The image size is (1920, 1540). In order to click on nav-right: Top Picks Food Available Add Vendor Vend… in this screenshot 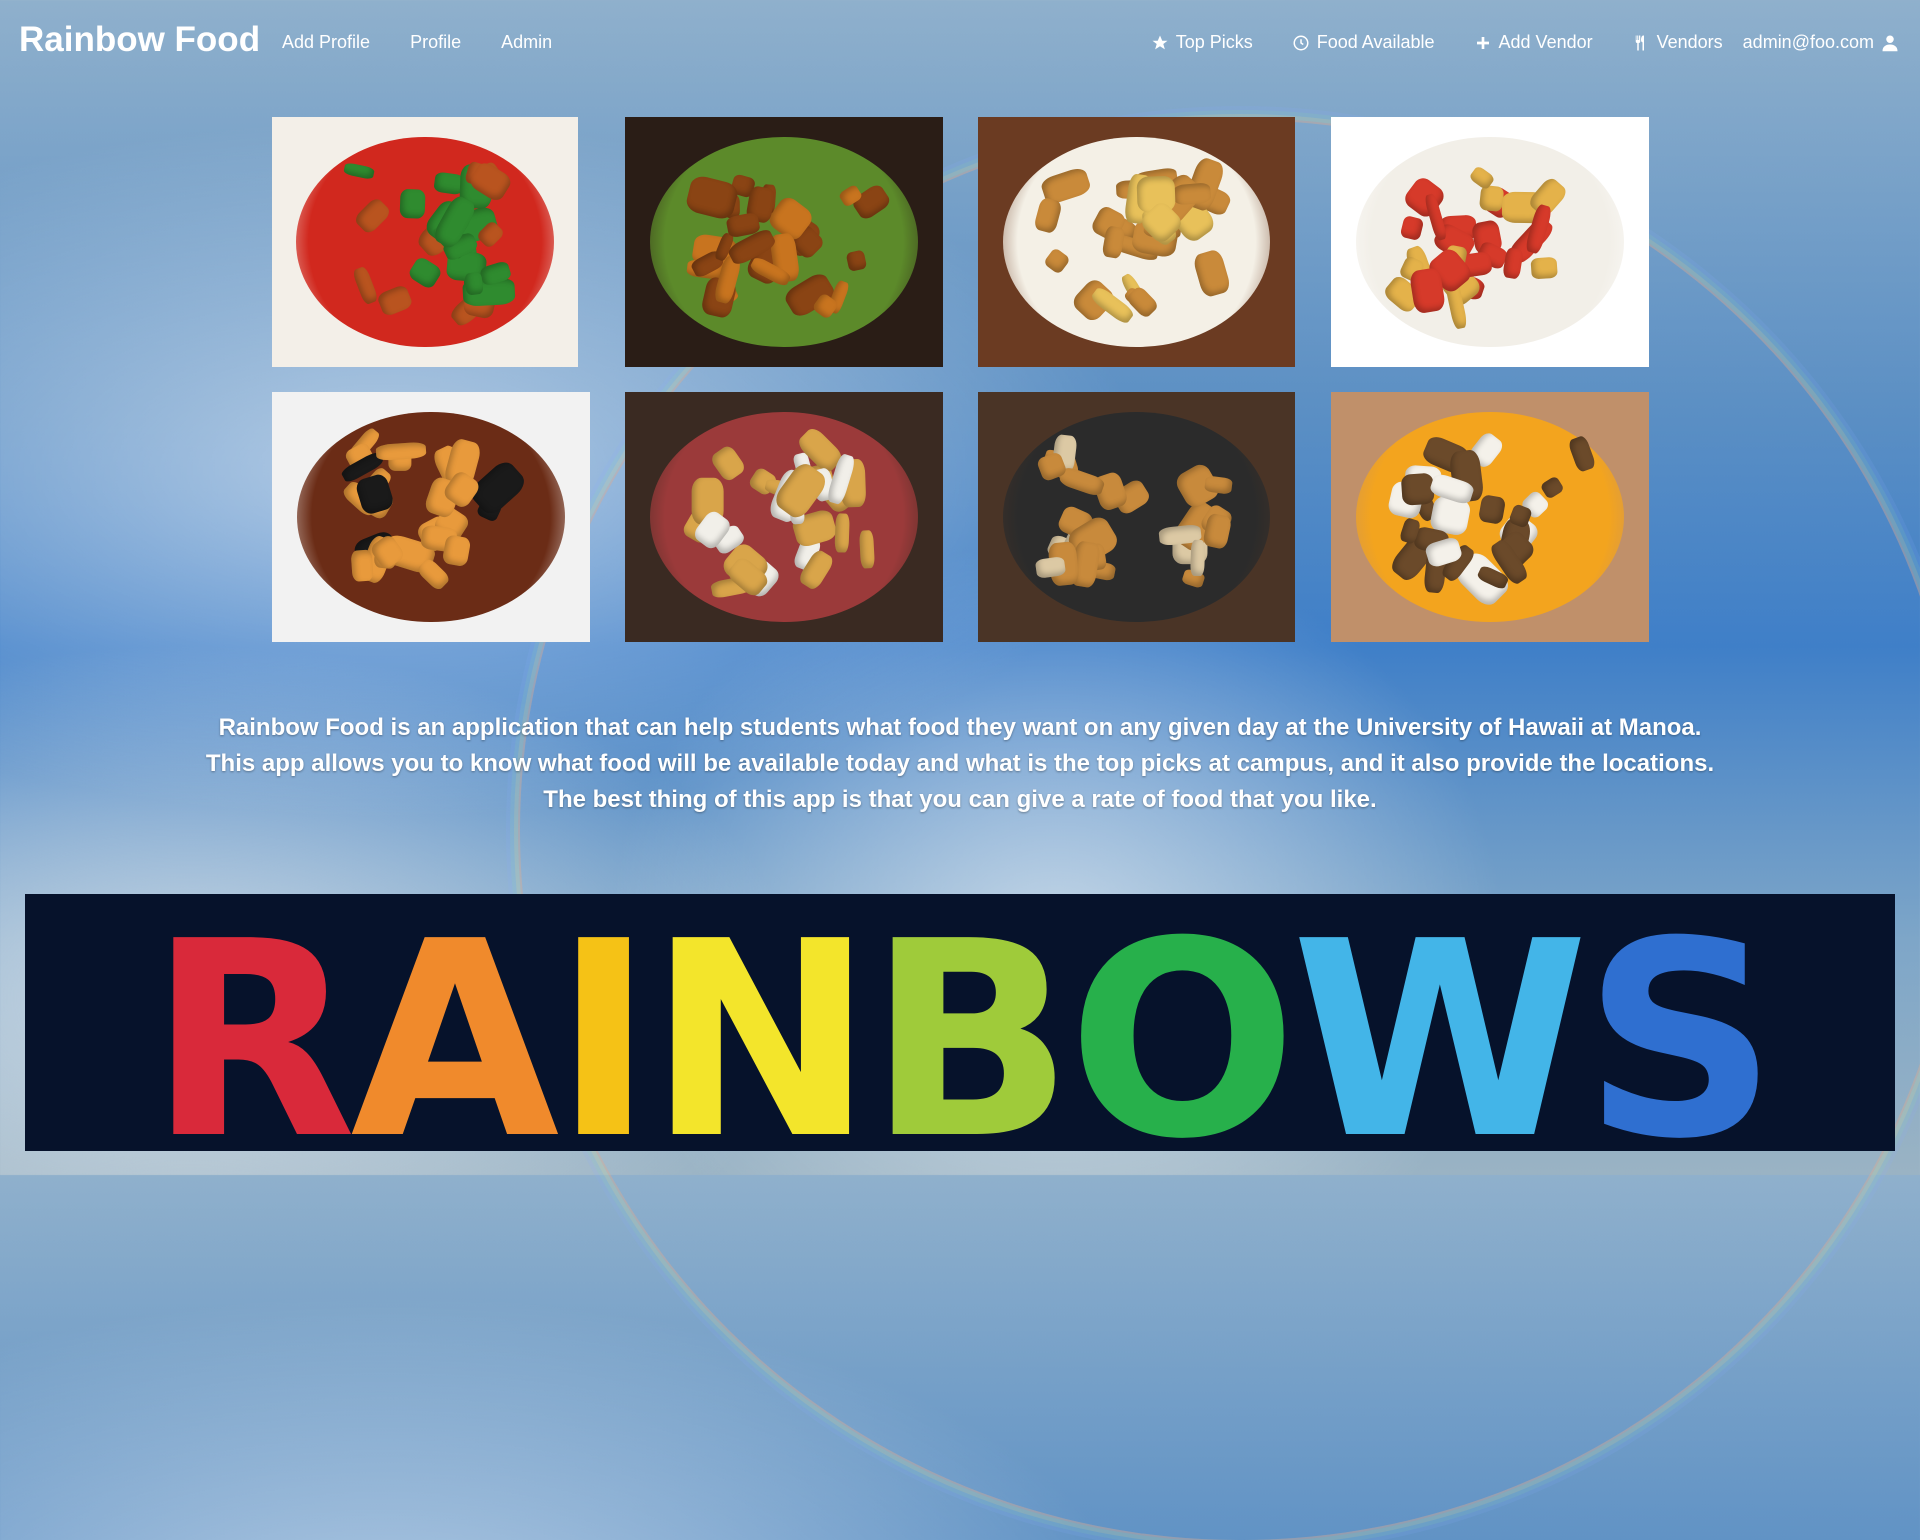, I will do `click(1525, 42)`.